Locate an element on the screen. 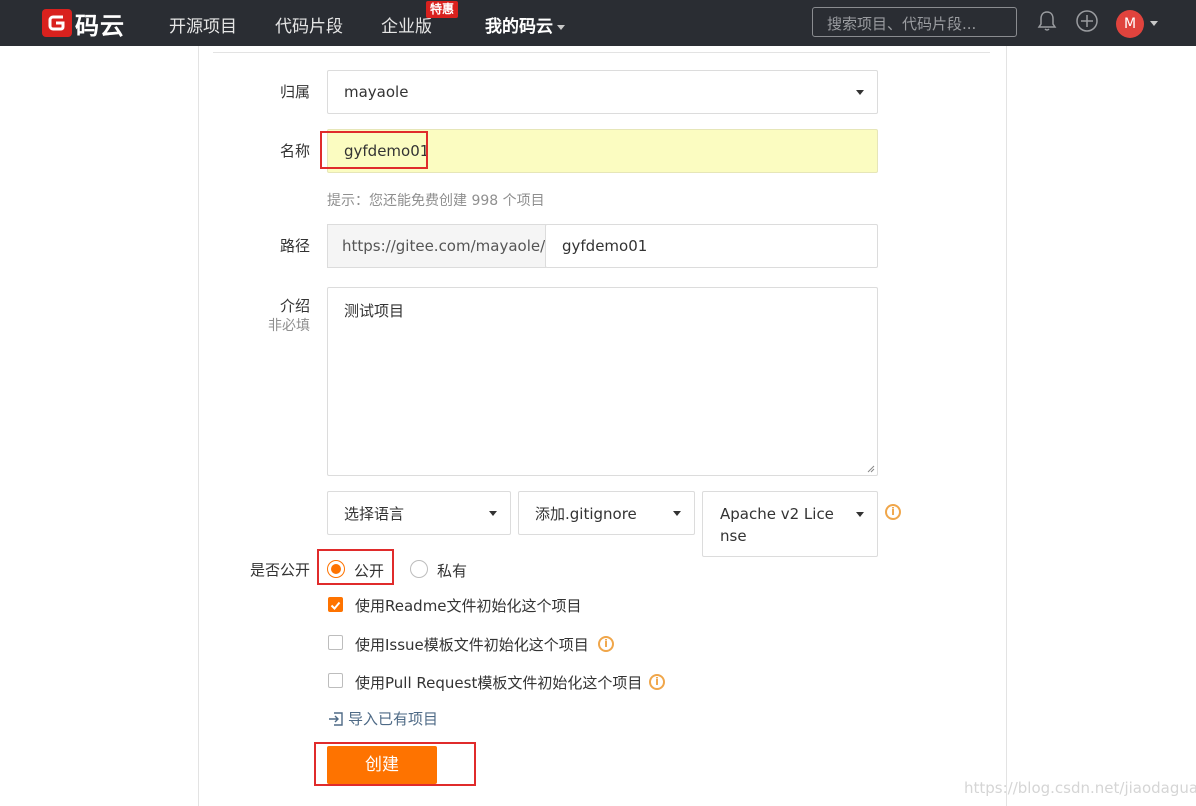 This screenshot has height=806, width=1196. issue-template-checkbox is located at coordinates (335, 642).